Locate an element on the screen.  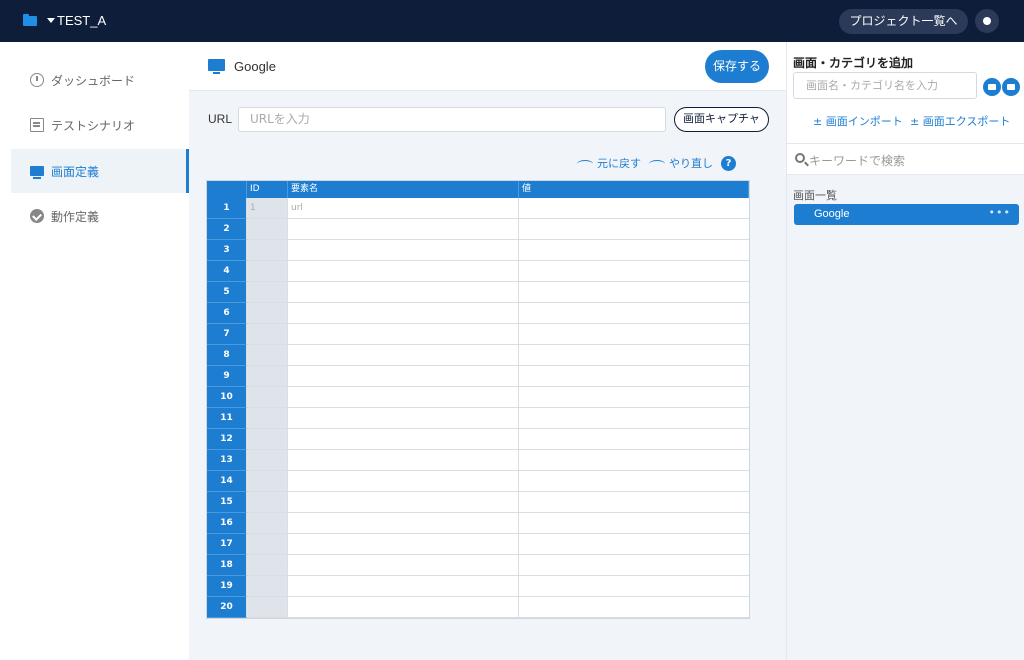
add-screen-icon is located at coordinates (992, 87).